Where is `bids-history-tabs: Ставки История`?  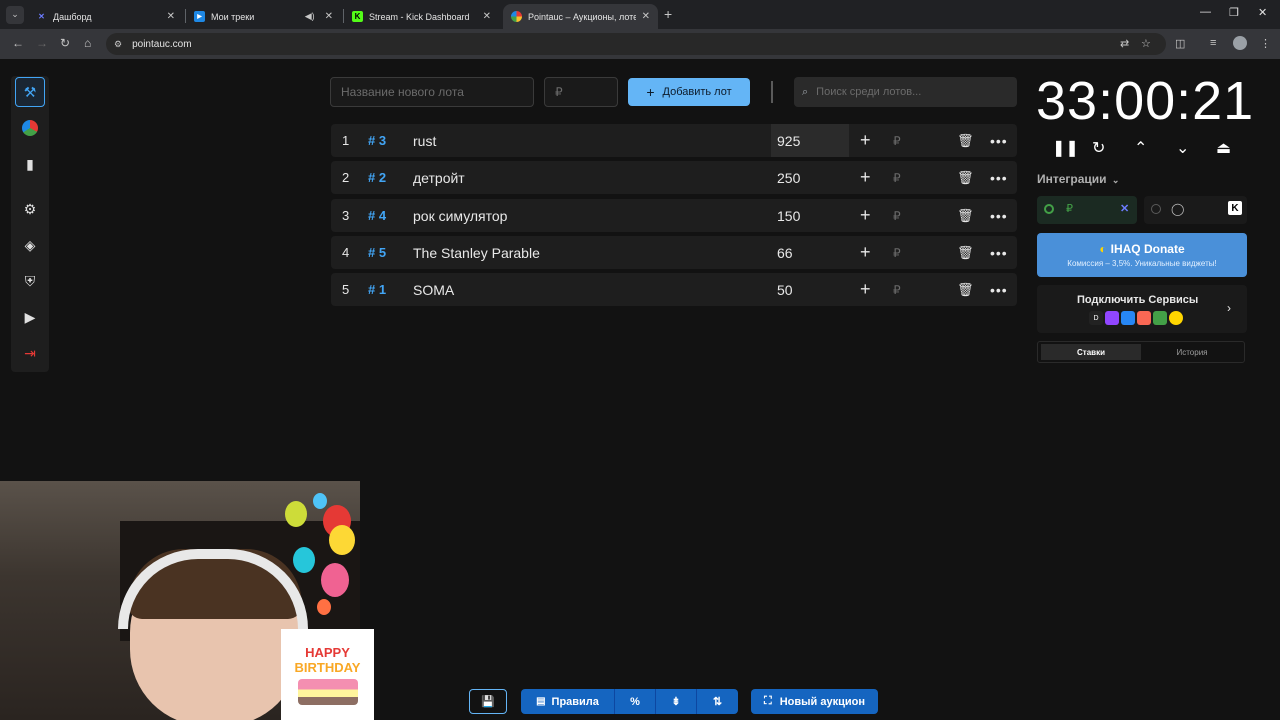 bids-history-tabs: Ставки История is located at coordinates (1141, 352).